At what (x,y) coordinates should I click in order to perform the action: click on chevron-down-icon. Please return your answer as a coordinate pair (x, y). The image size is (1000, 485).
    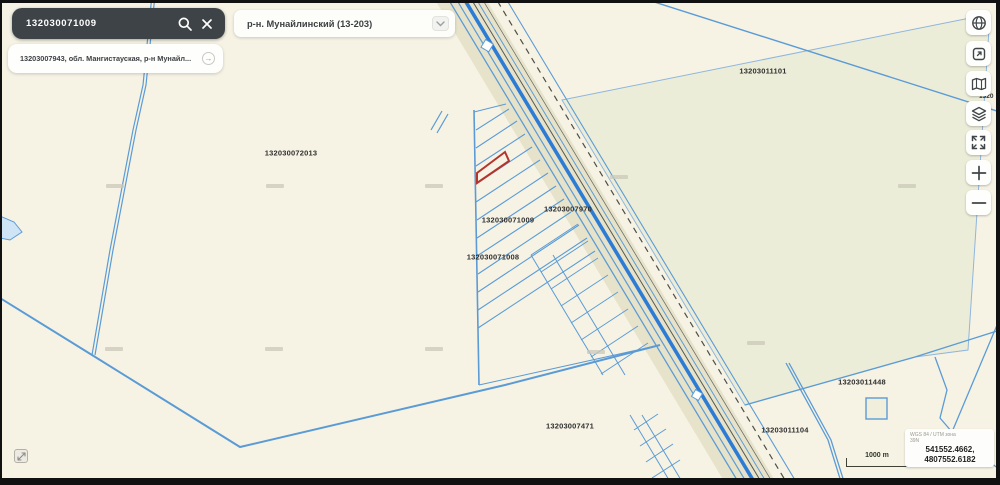
    Looking at the image, I should click on (440, 23).